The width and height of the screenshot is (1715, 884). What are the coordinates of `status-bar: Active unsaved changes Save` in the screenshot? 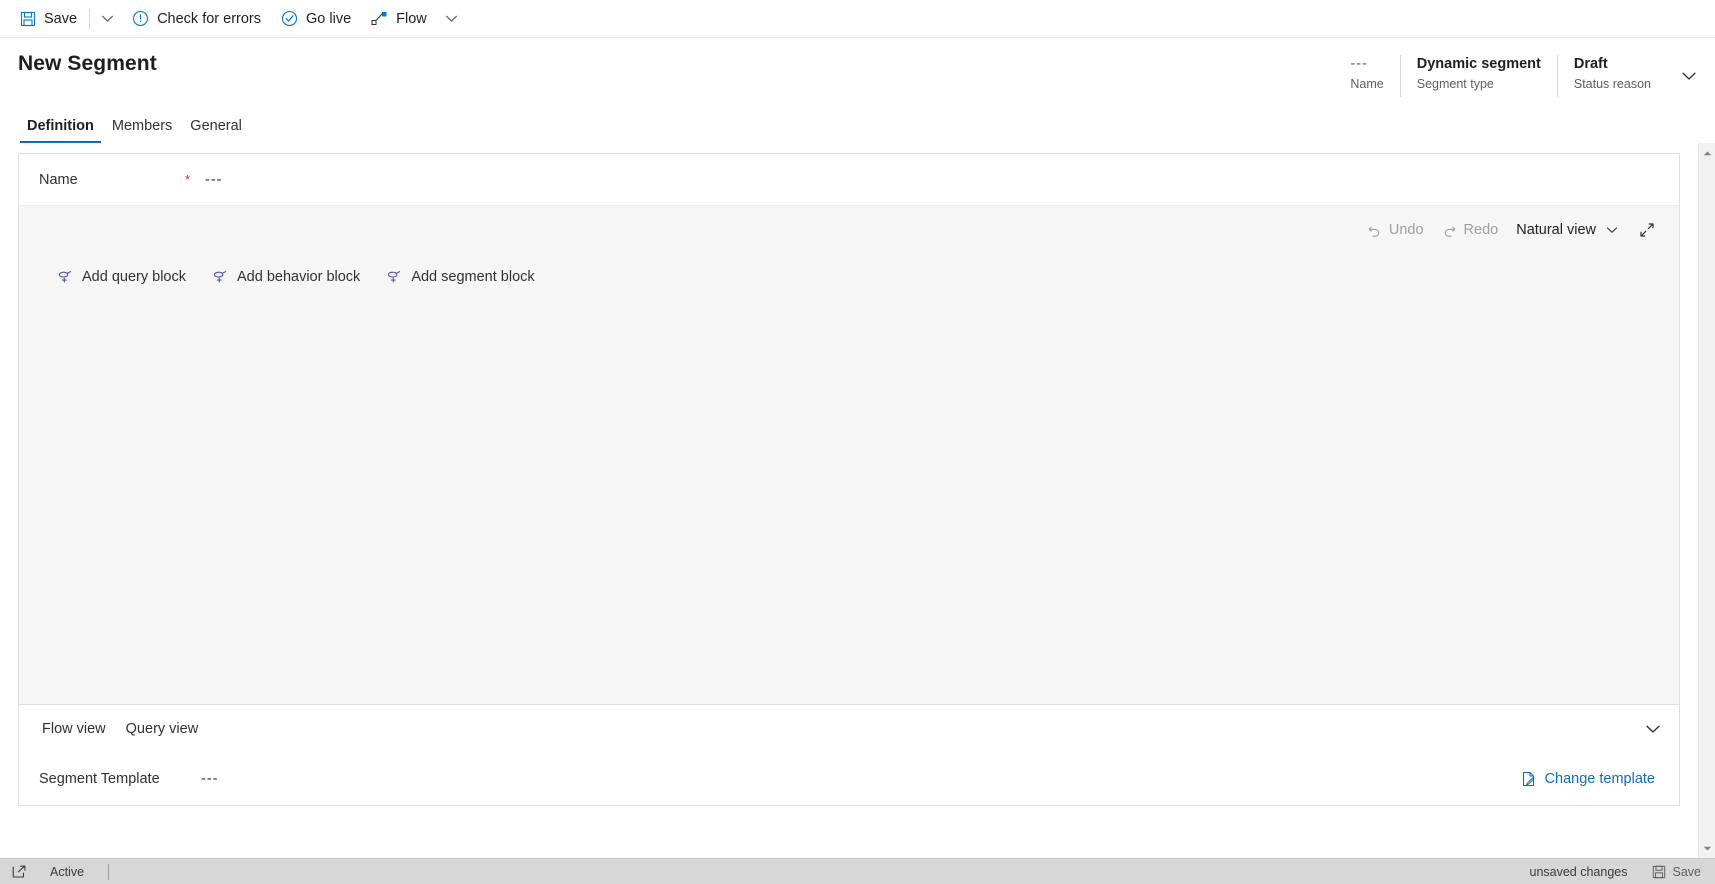 It's located at (857, 871).